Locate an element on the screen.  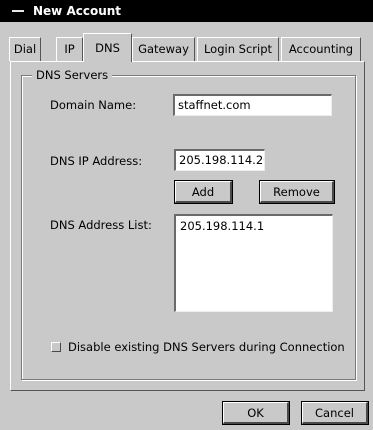
dns-ip-value: 205.198.114.20 is located at coordinates (222, 160).